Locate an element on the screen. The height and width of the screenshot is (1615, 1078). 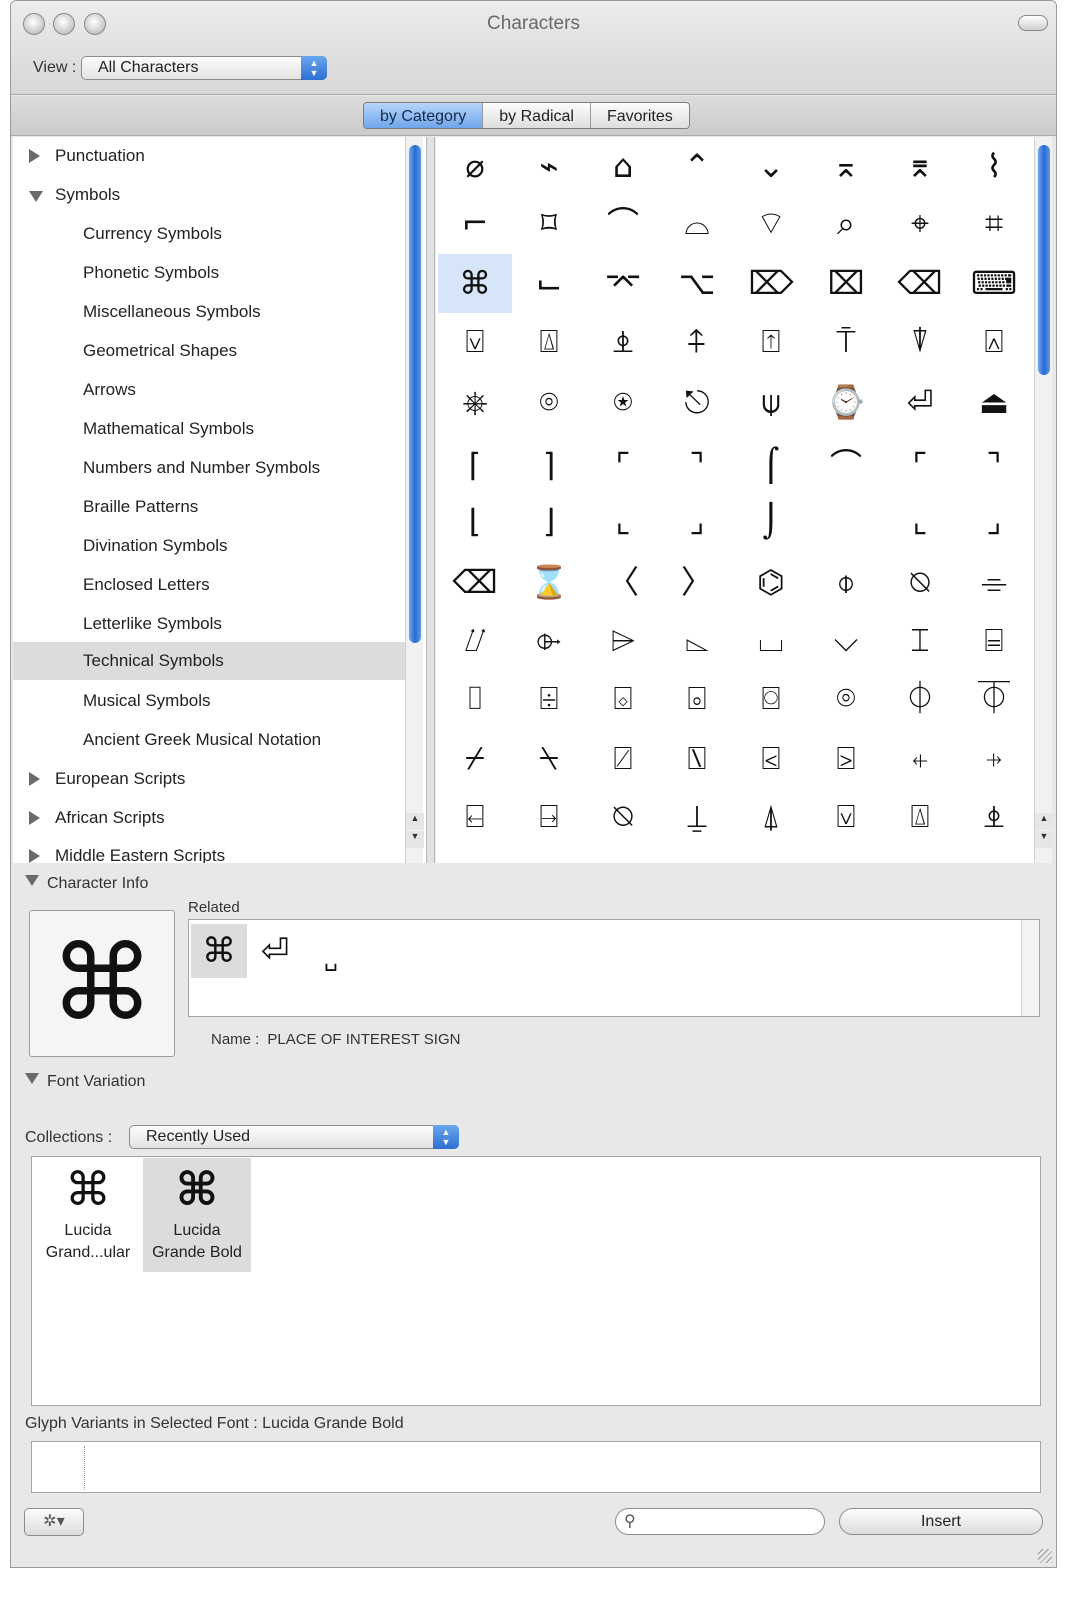
sidebar-item-punctuation: Punctuation is located at coordinates (209, 156).